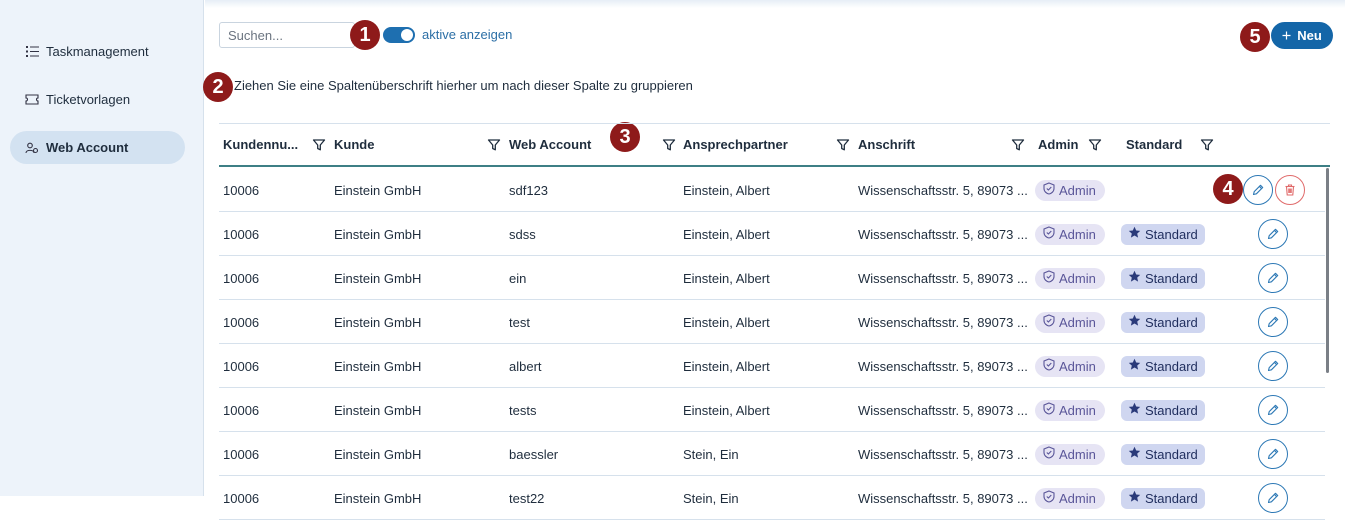 The image size is (1345, 520). What do you see at coordinates (494, 145) in the screenshot?
I see `filter-icon-kunde` at bounding box center [494, 145].